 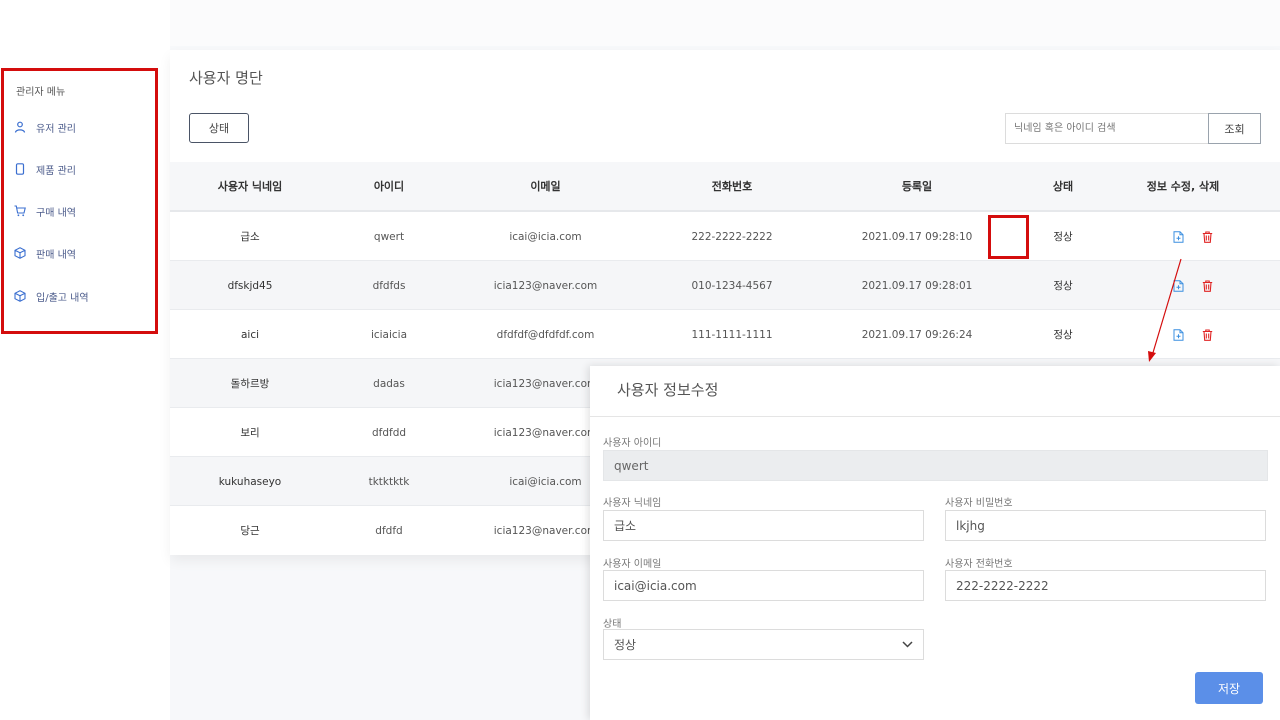 What do you see at coordinates (41, 92) in the screenshot?
I see `admin-menu-title: 관리자 메뉴` at bounding box center [41, 92].